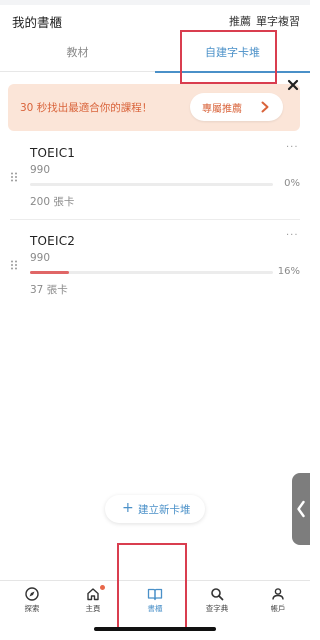  I want to click on nav-account: 帳戶, so click(278, 604).